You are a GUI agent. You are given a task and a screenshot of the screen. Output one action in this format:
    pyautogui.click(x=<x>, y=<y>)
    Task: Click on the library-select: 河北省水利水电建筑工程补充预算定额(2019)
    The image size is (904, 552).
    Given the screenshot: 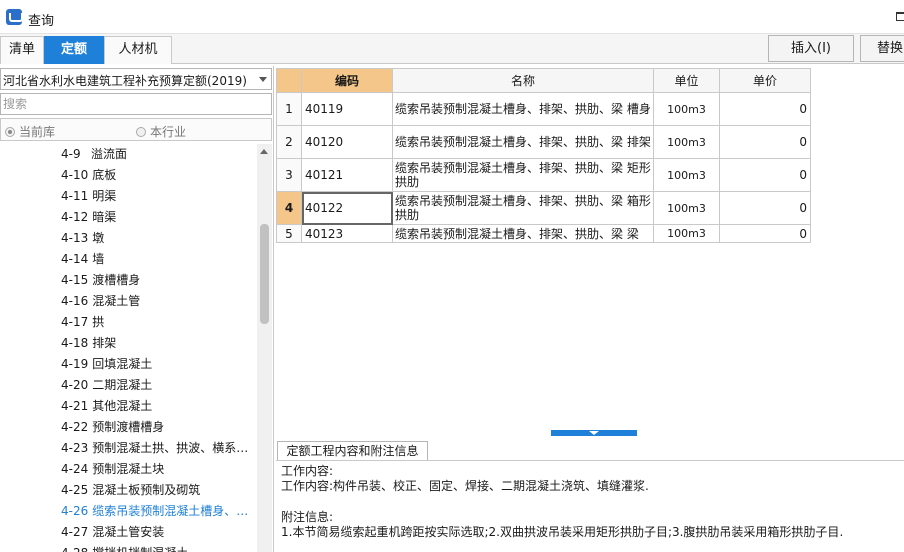 What is the action you would take?
    pyautogui.click(x=136, y=79)
    